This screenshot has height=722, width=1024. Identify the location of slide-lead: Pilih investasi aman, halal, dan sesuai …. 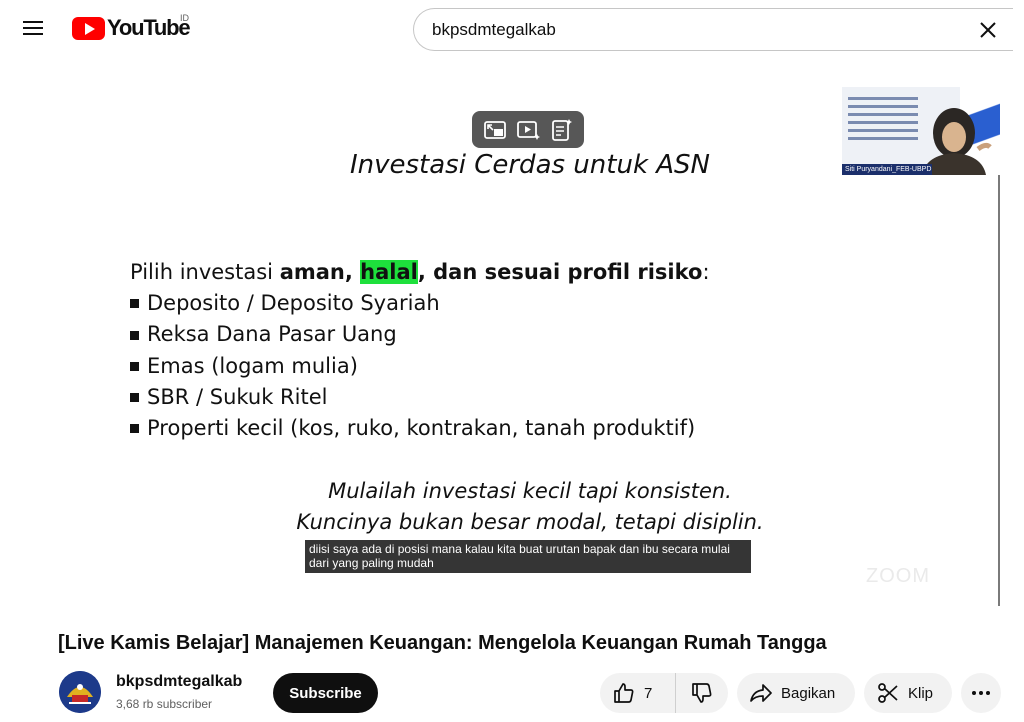
(420, 272).